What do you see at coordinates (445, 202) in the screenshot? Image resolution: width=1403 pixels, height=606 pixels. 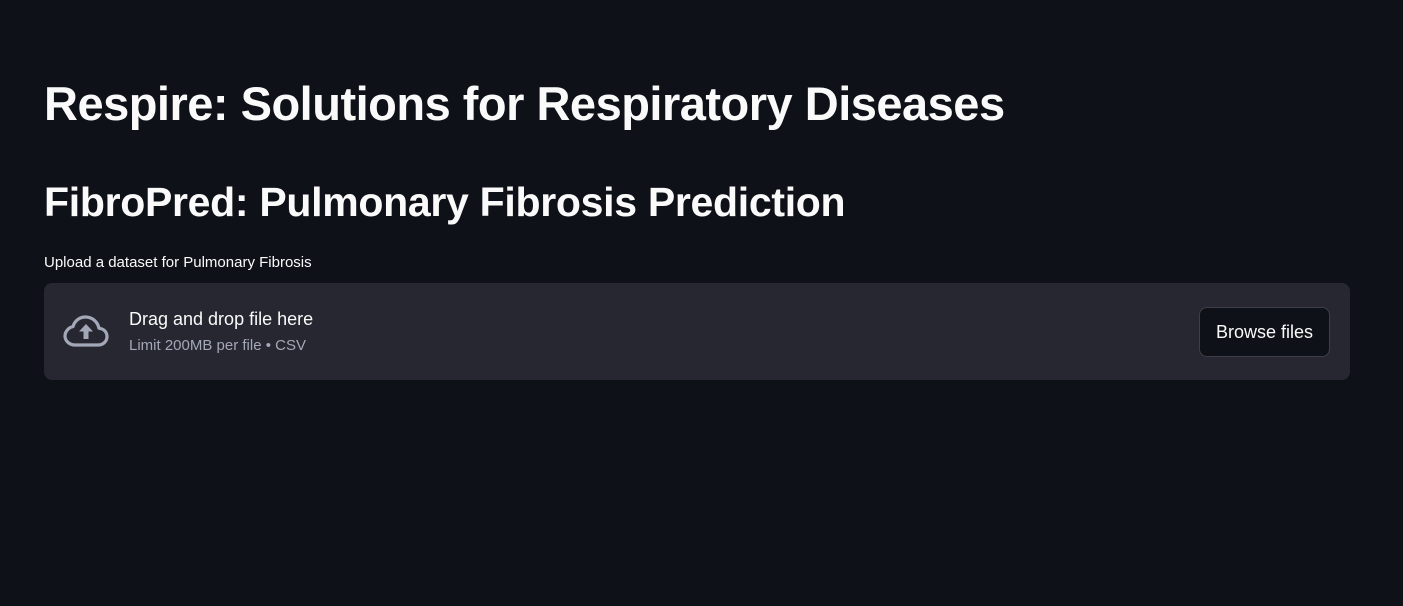 I see `section-title: FibroPred: Pulmonary Fibrosis Prediction` at bounding box center [445, 202].